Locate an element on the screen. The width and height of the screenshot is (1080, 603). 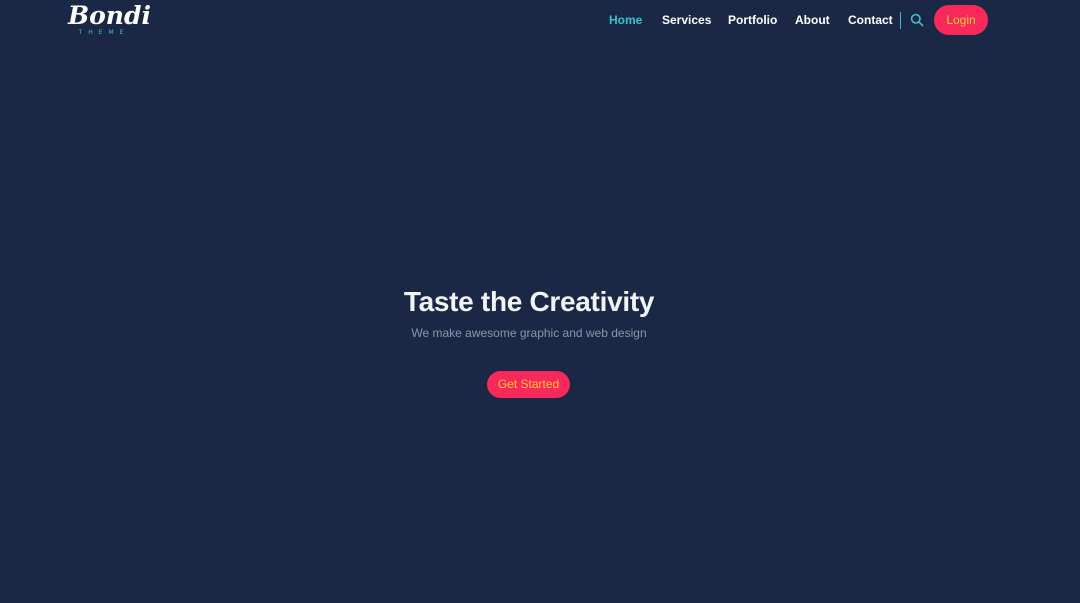
search-icon is located at coordinates (917, 20).